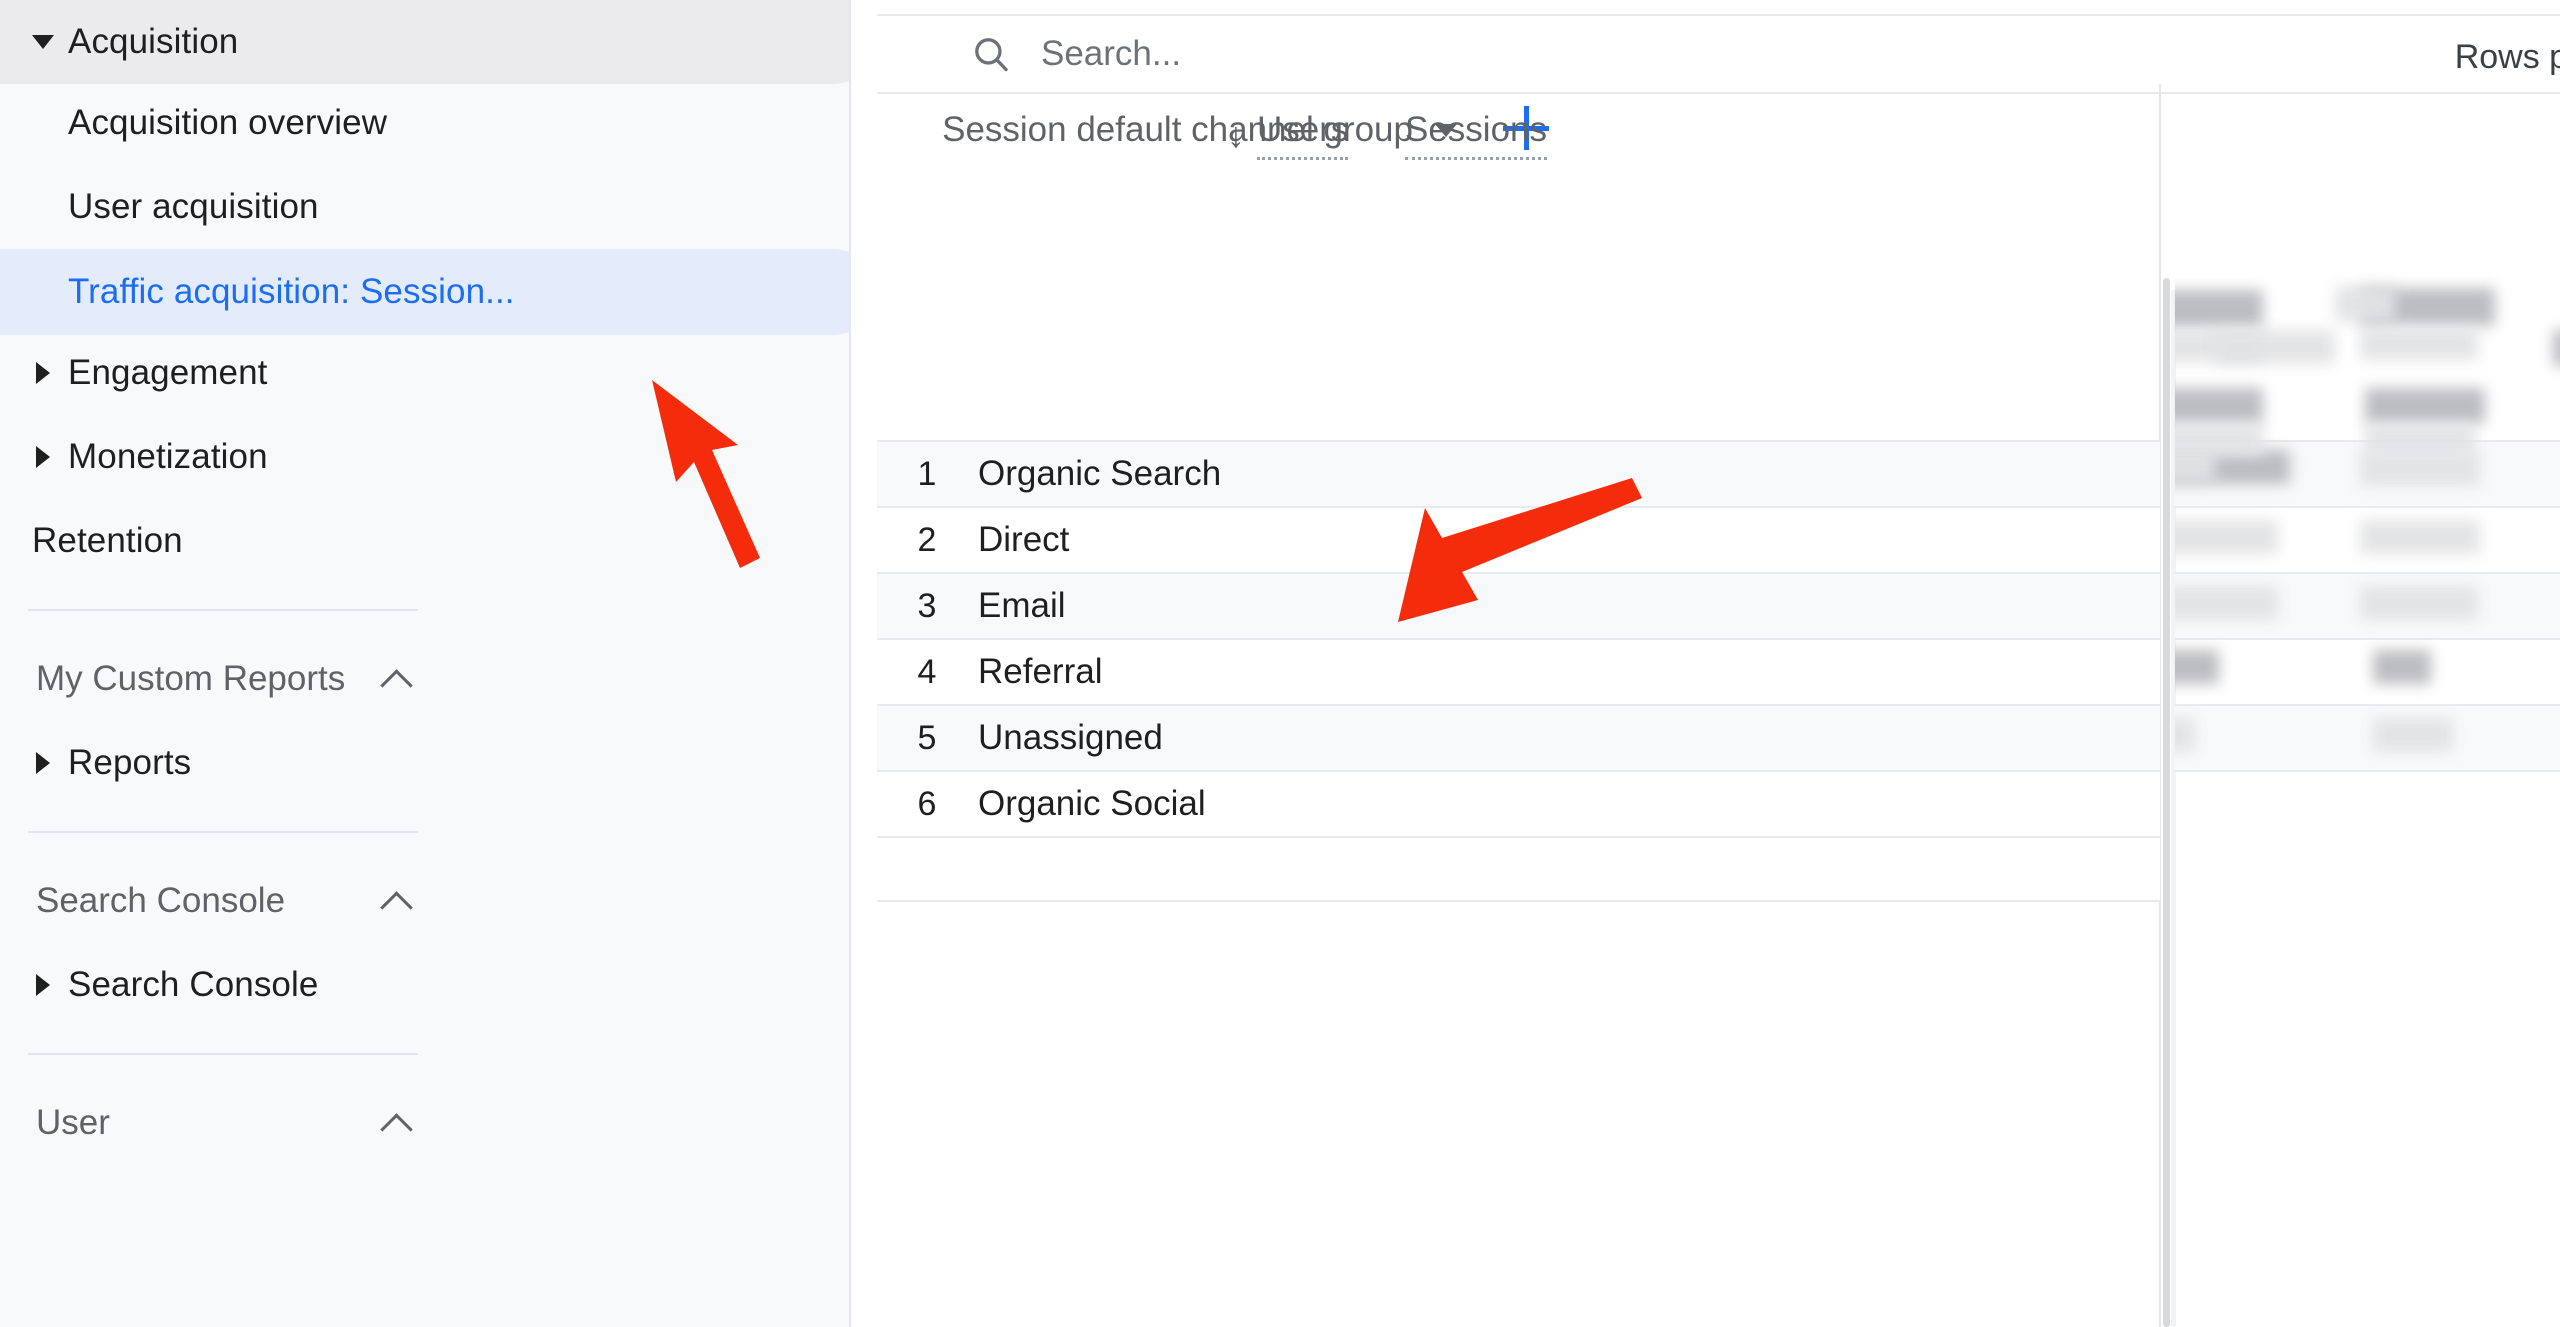 This screenshot has height=1327, width=2560. I want to click on vertical-scrollbar-thumb, so click(2166, 802).